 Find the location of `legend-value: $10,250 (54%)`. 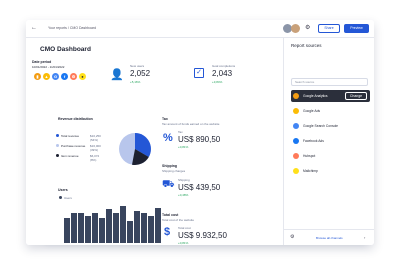

legend-value: $10,250 (54%) is located at coordinates (95, 138).